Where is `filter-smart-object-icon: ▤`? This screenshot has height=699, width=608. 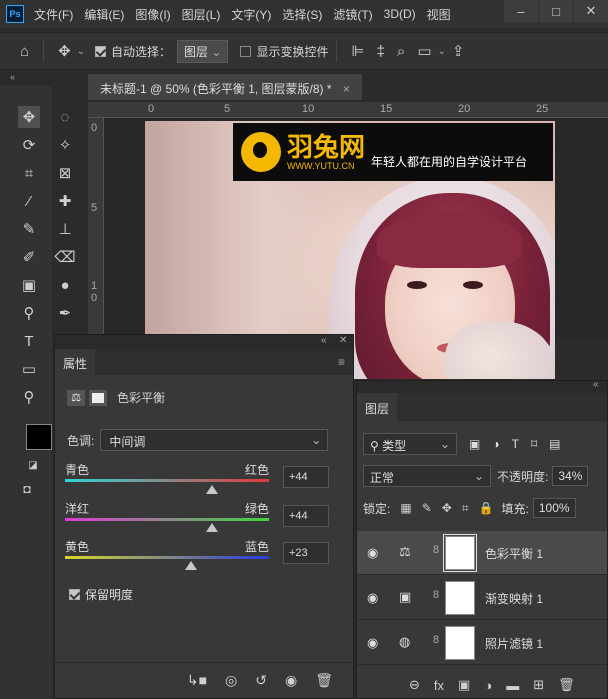 filter-smart-object-icon: ▤ is located at coordinates (554, 444).